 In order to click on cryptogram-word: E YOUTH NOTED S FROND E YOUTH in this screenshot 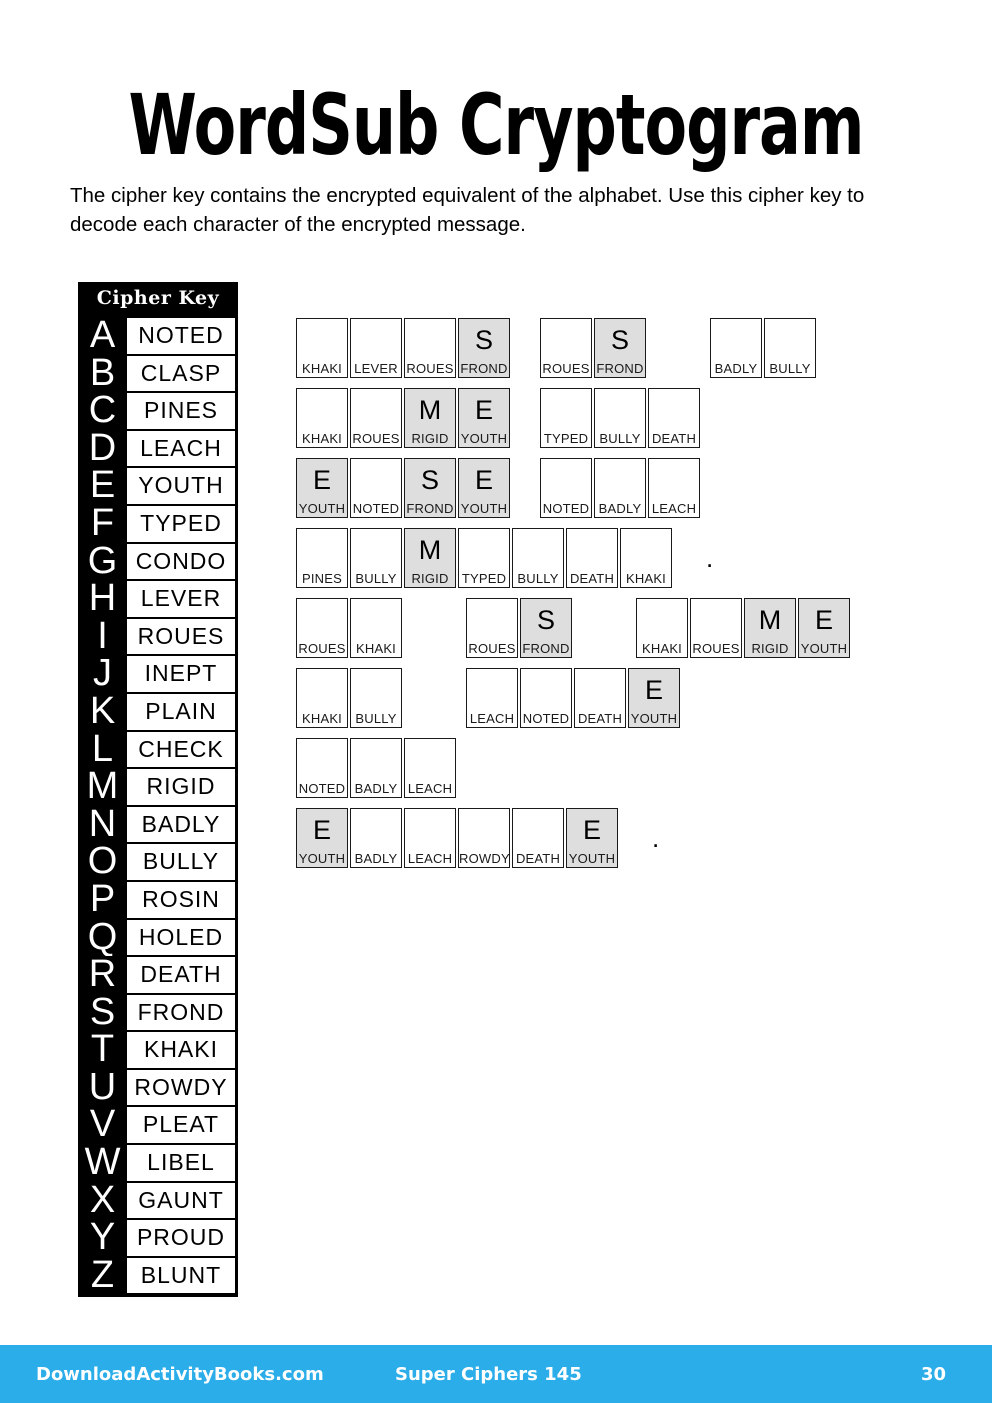, I will do `click(404, 488)`.